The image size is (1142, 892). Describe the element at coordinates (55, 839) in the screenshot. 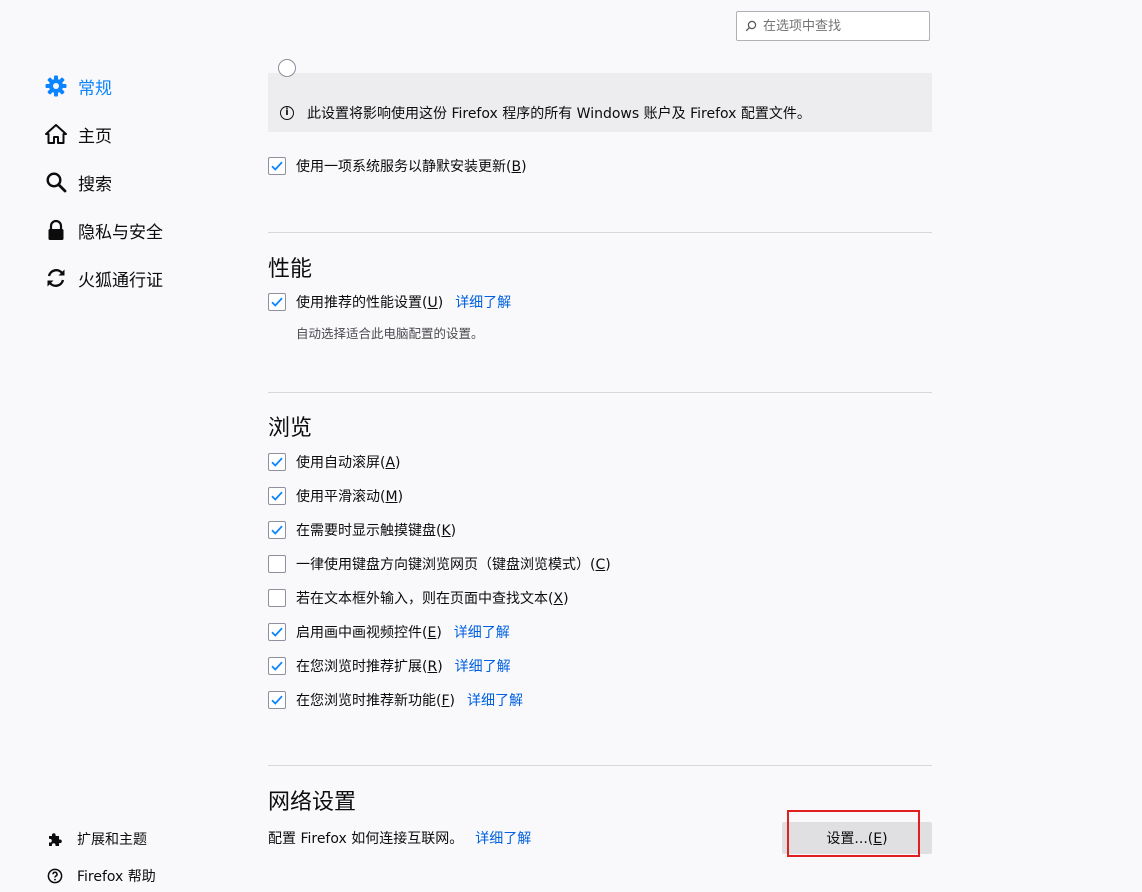

I see `puzzle-icon` at that location.